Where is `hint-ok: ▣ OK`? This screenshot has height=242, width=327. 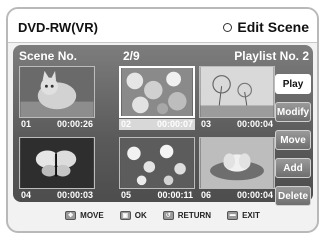 hint-ok: ▣ OK is located at coordinates (133, 215).